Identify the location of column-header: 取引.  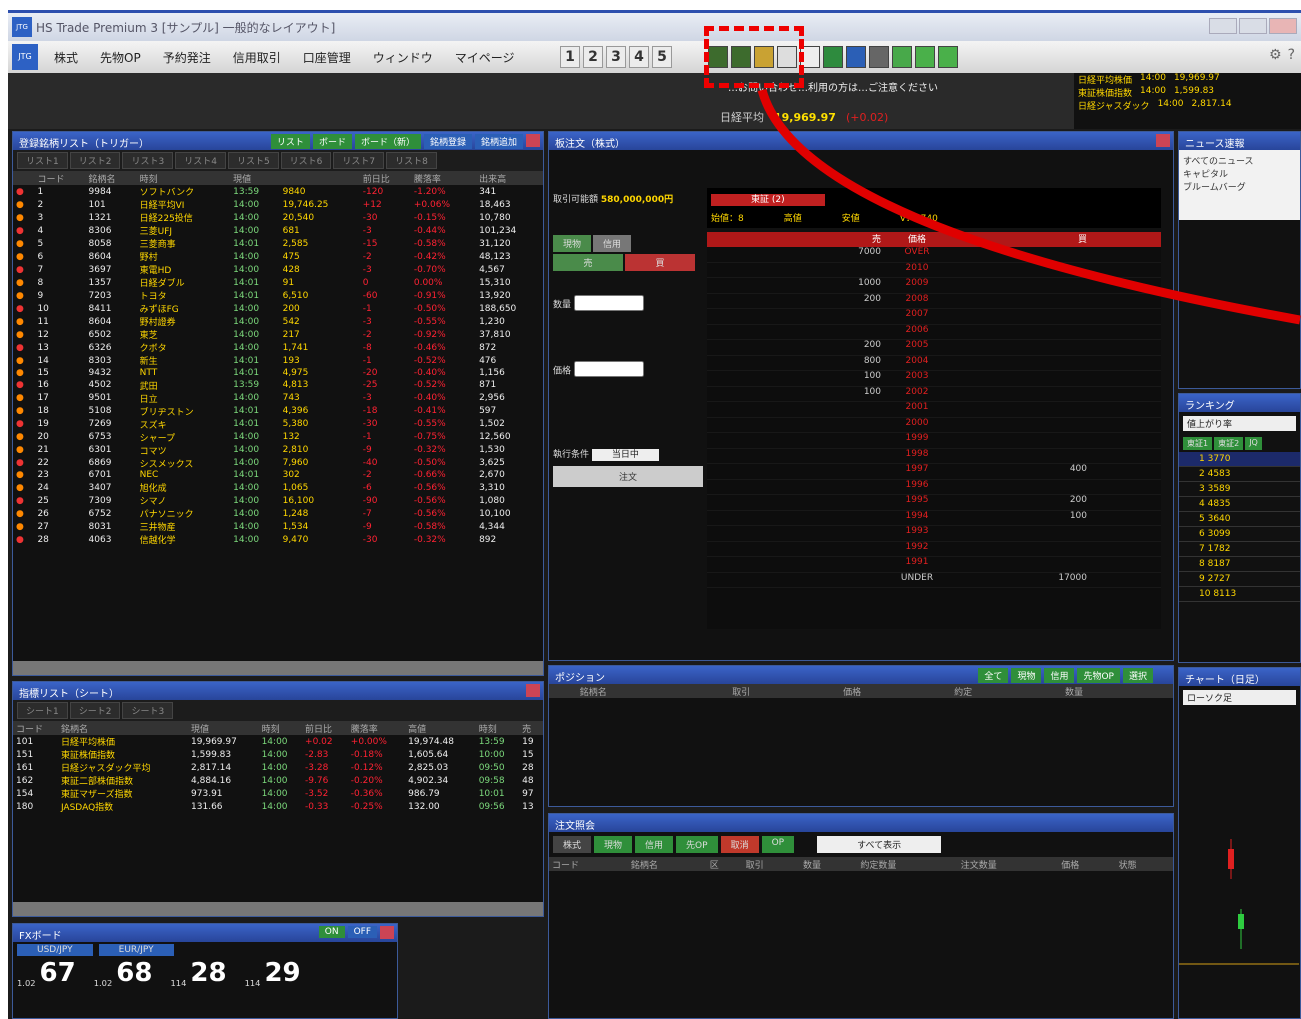
(785, 691).